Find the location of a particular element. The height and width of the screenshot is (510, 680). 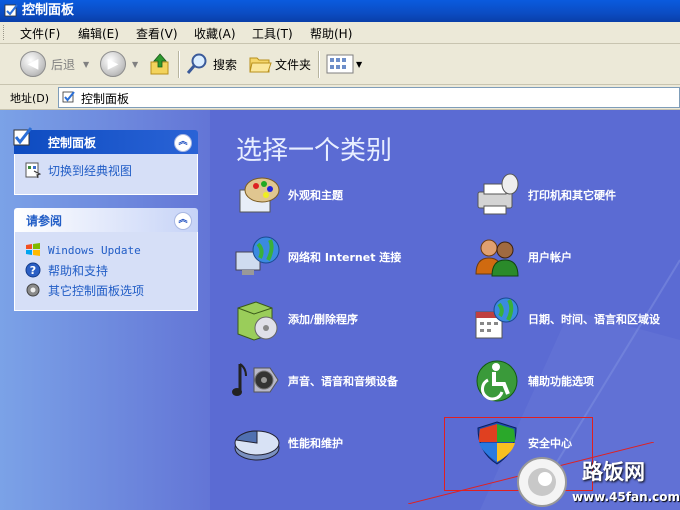

back-button: ◀ 后退 ▼ is located at coordinates (54, 64).